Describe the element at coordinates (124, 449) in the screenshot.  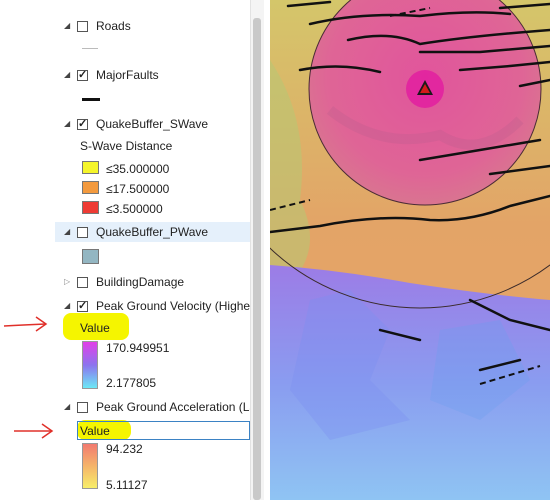
I see `pga-max-label: 94.232` at that location.